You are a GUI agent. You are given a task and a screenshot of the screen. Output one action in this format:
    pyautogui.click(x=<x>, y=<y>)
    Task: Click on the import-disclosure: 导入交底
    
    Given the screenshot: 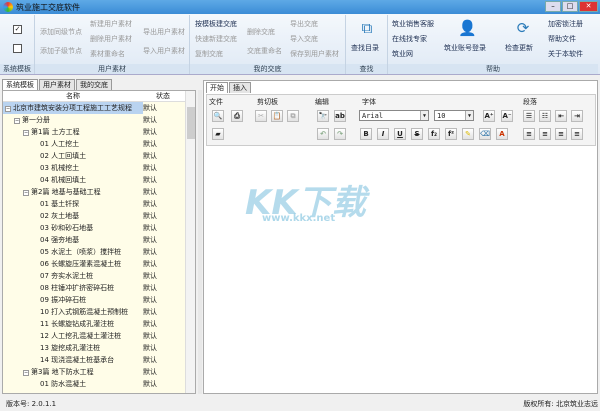 What is the action you would take?
    pyautogui.click(x=304, y=39)
    